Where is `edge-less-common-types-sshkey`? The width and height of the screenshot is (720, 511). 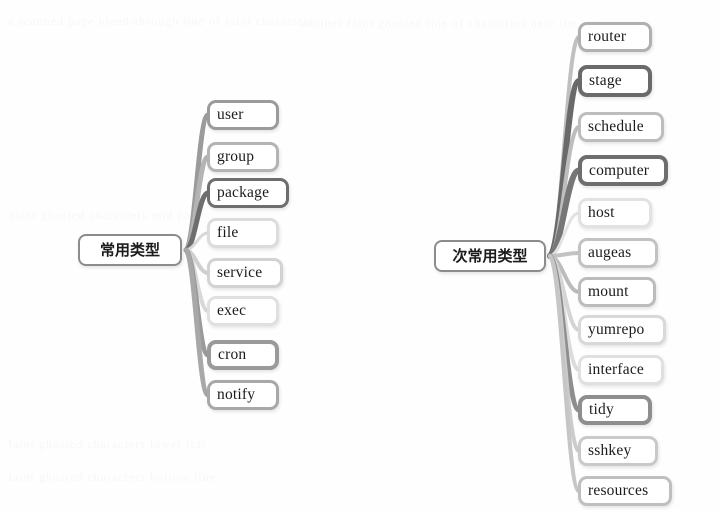 edge-less-common-types-sshkey is located at coordinates (564, 353).